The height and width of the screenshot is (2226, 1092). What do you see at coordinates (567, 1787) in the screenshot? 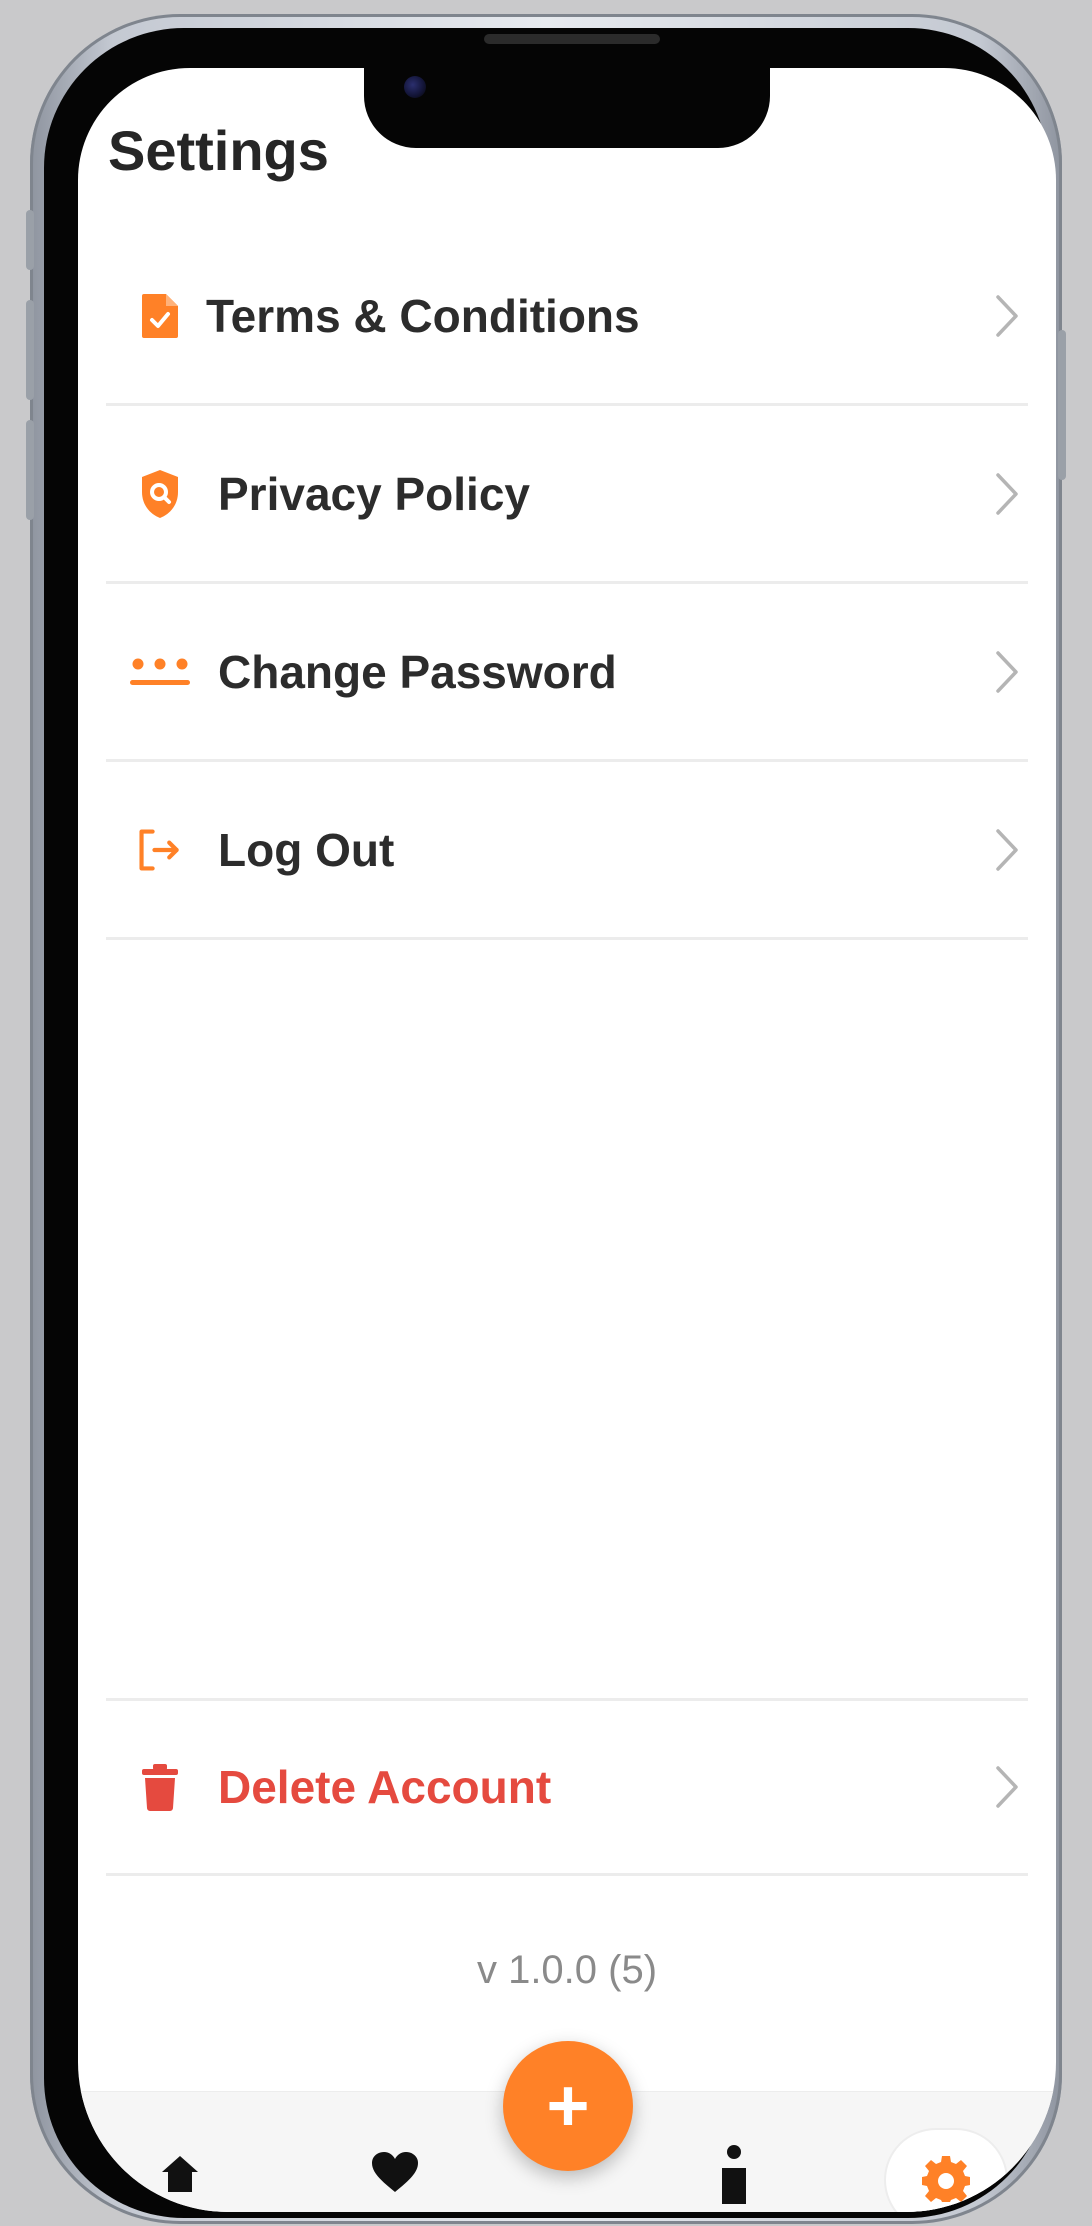
I see `menu-item-delete-account: Delete Account` at bounding box center [567, 1787].